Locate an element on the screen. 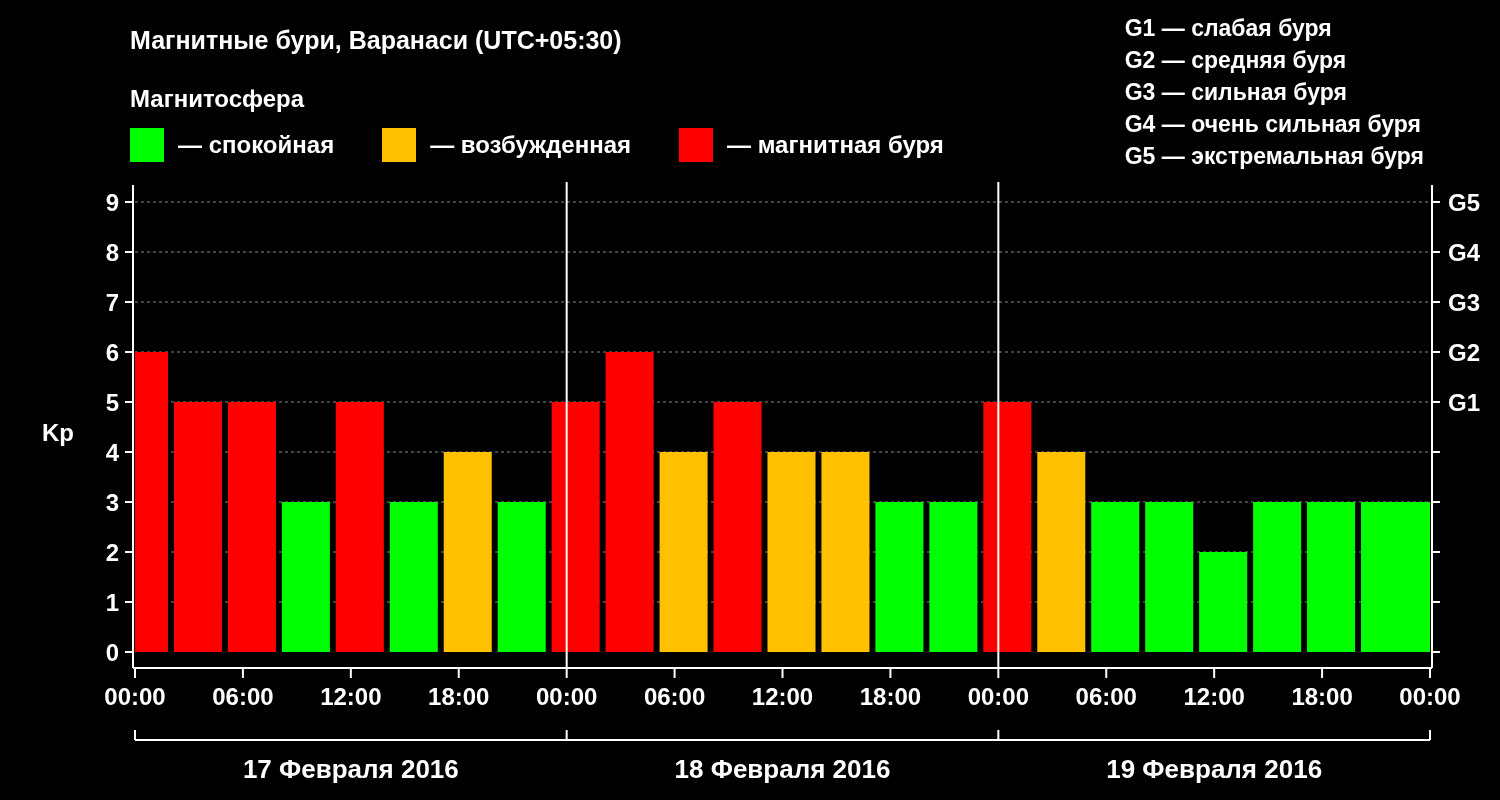 The width and height of the screenshot is (1500, 800). y-tick-label: 6 is located at coordinates (112, 352).